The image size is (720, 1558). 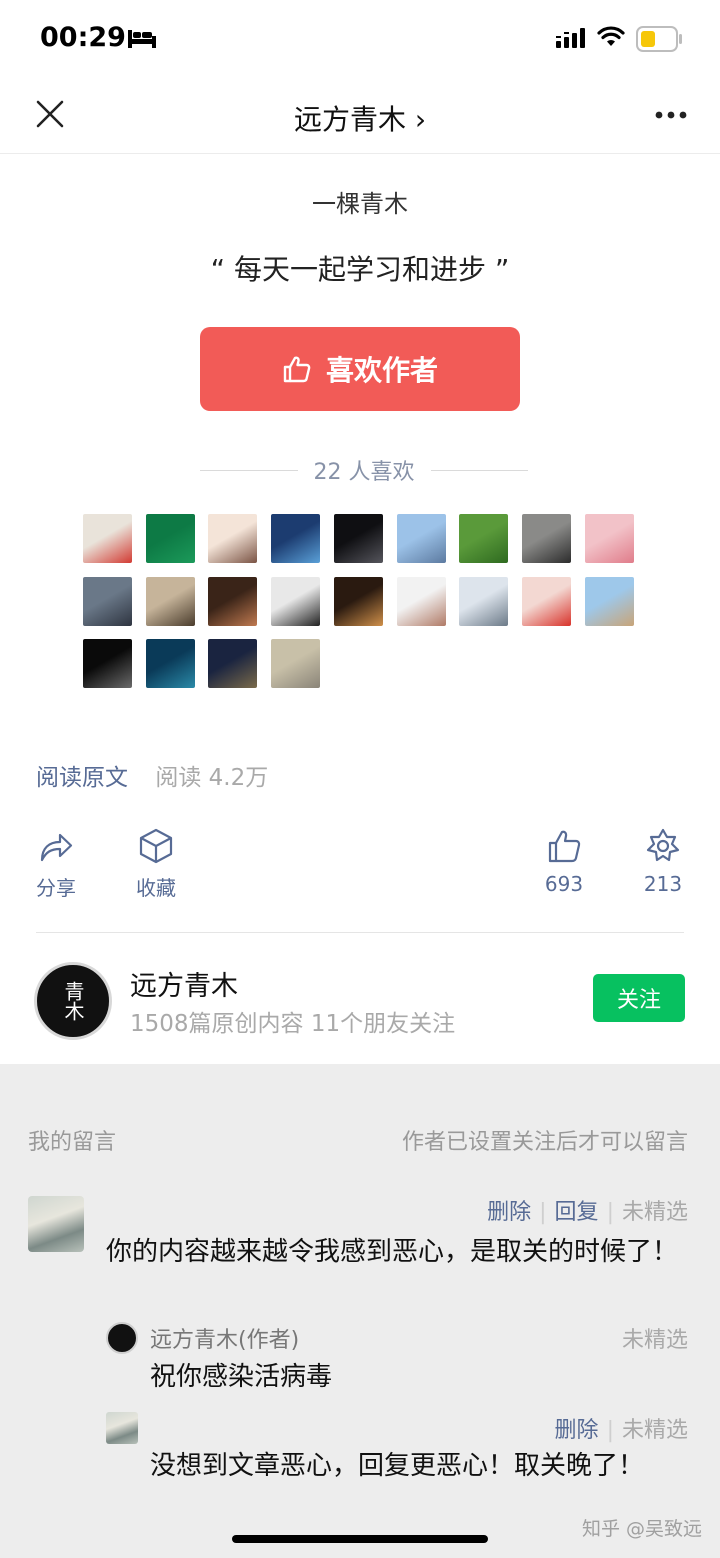 What do you see at coordinates (392, 1252) in the screenshot?
I see `comment-text: 你的内容越来越令我感到恶心，是取关的时候了！` at bounding box center [392, 1252].